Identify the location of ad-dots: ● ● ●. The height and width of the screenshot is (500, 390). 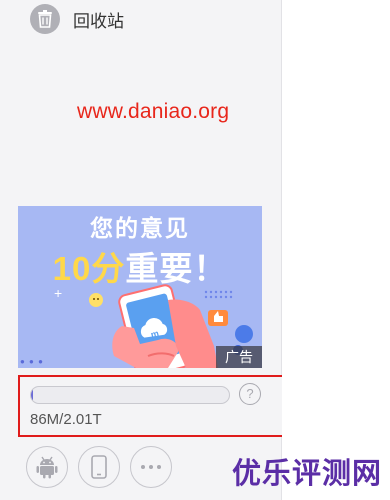
(32, 361).